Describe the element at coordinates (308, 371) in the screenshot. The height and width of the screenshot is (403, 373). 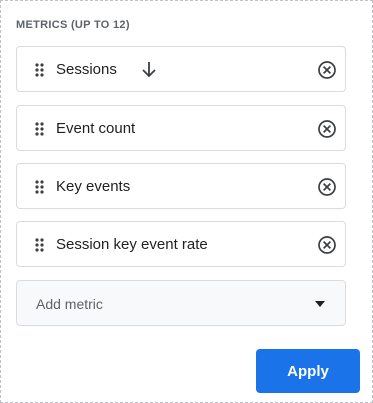
I see `apply-button: Apply` at that location.